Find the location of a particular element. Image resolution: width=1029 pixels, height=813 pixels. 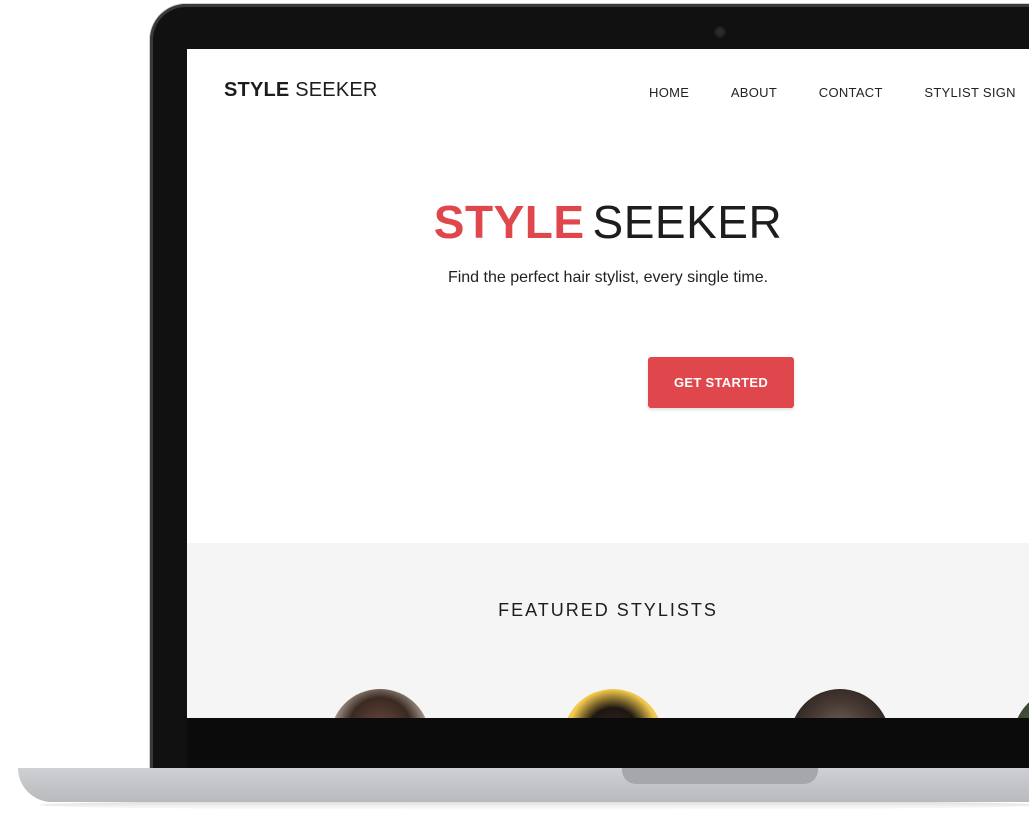

nav-item-stylist-signup: STYLIST SIGN is located at coordinates (970, 92).